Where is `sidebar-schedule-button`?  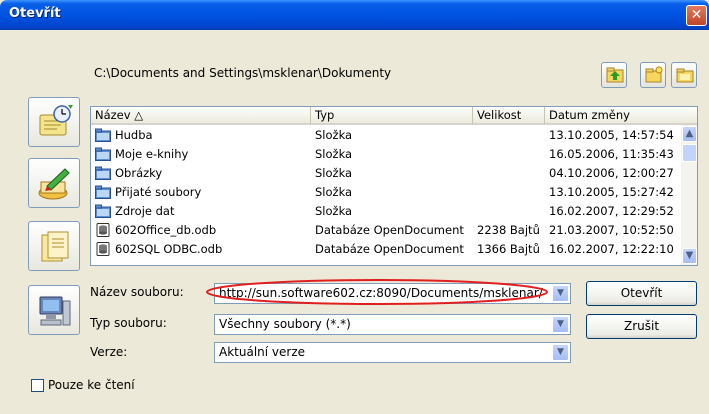 sidebar-schedule-button is located at coordinates (54, 122).